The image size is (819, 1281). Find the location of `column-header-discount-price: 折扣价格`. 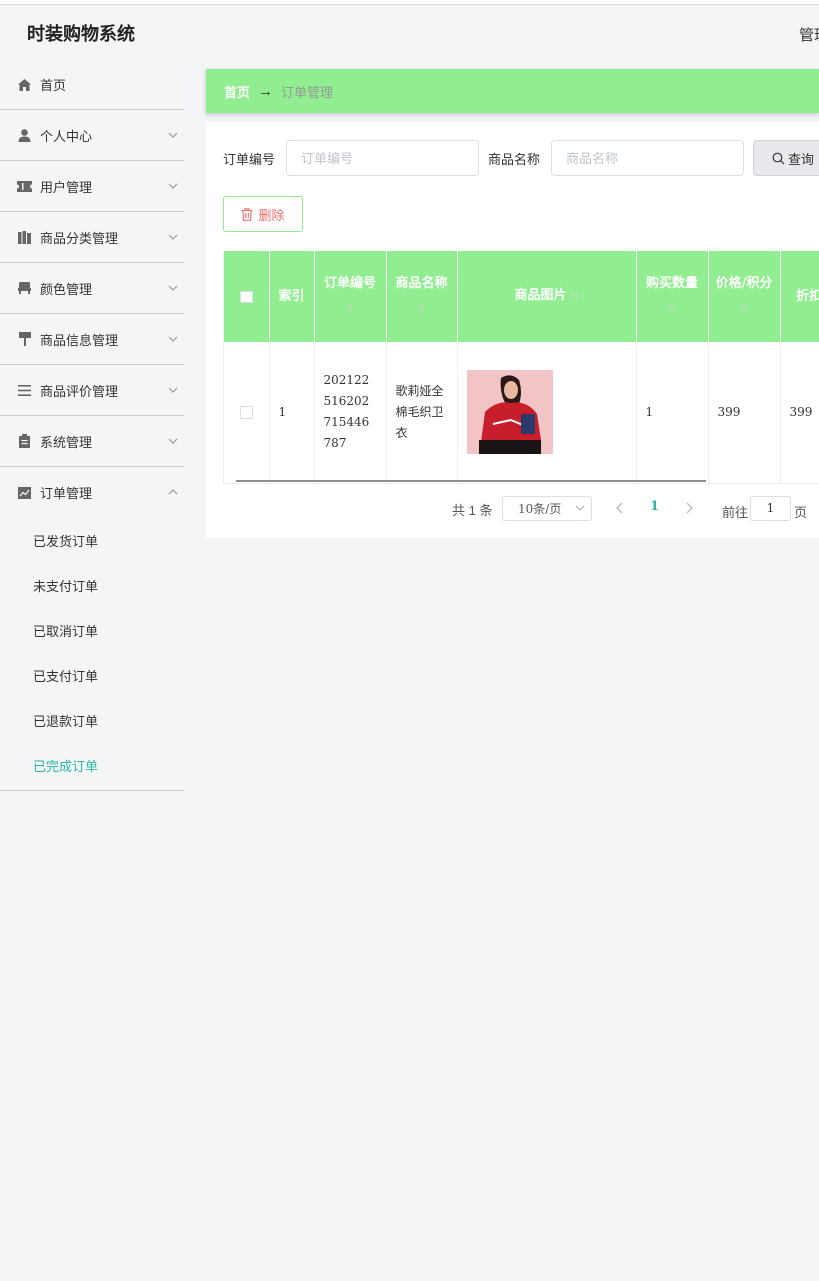

column-header-discount-price: 折扣价格 is located at coordinates (799, 296).